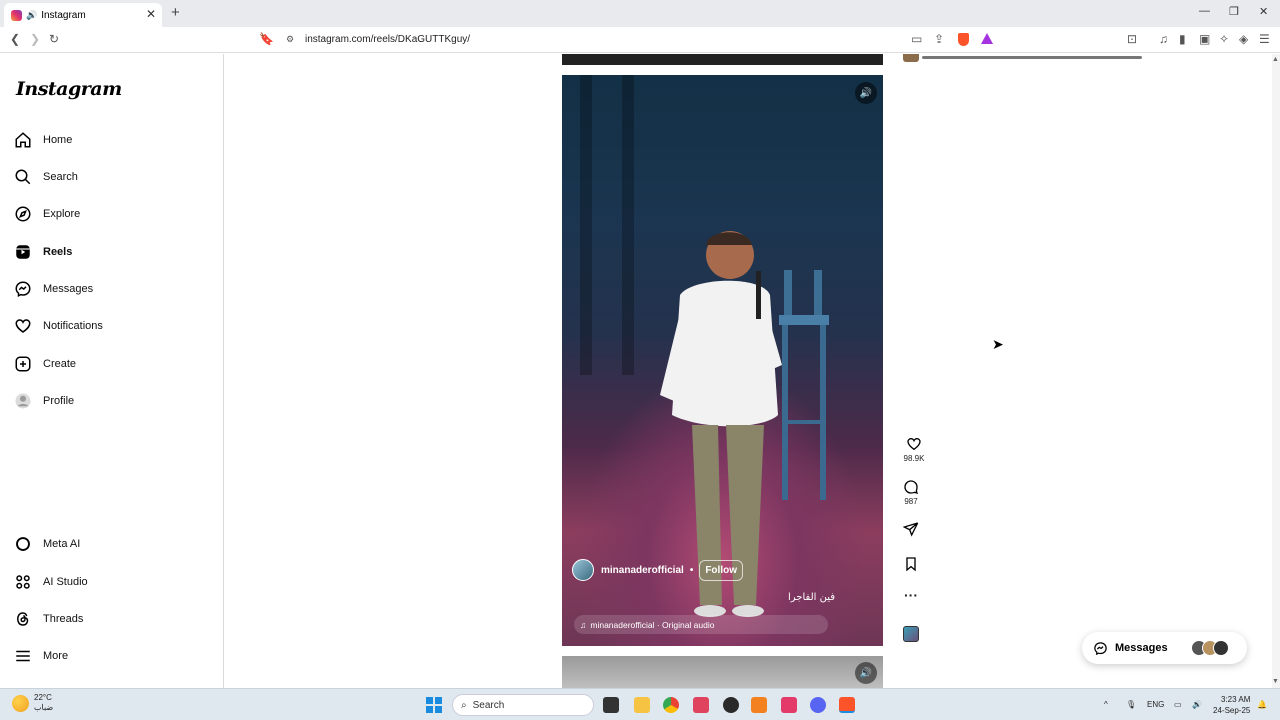  What do you see at coordinates (1204, 39) in the screenshot?
I see `wallet-icon: ▣` at bounding box center [1204, 39].